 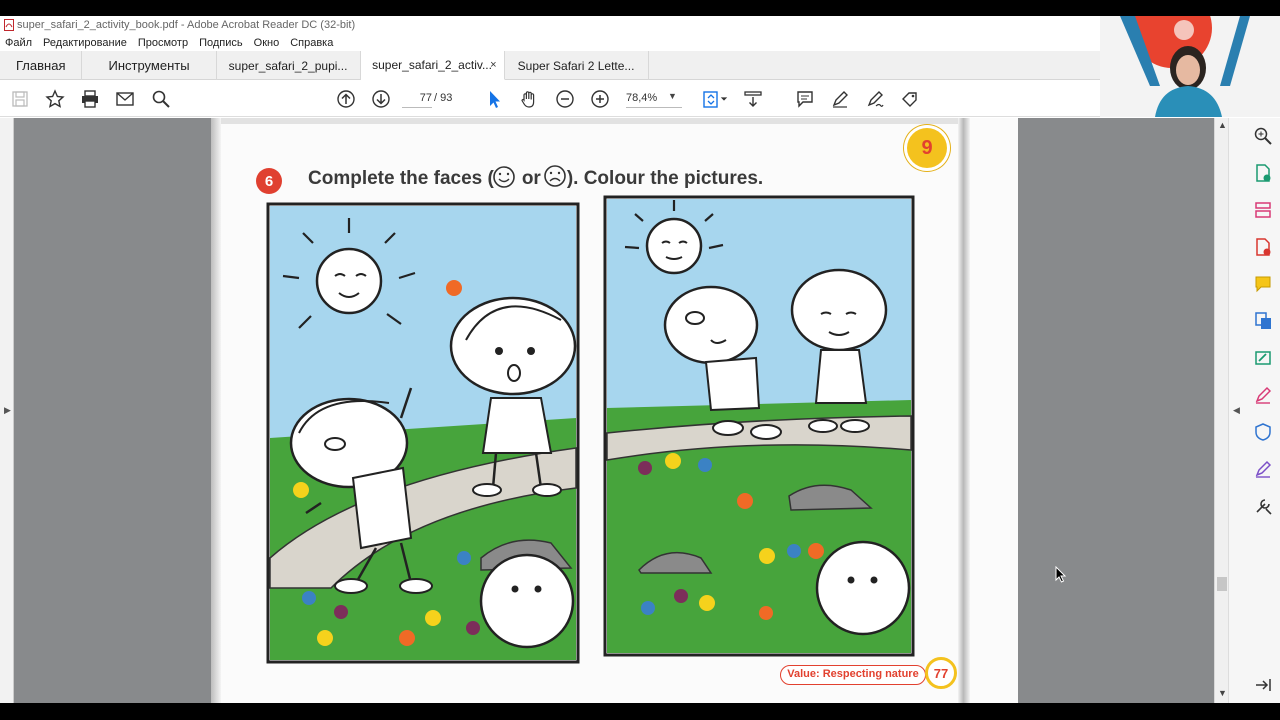 I want to click on search-icon, so click(x=161, y=99).